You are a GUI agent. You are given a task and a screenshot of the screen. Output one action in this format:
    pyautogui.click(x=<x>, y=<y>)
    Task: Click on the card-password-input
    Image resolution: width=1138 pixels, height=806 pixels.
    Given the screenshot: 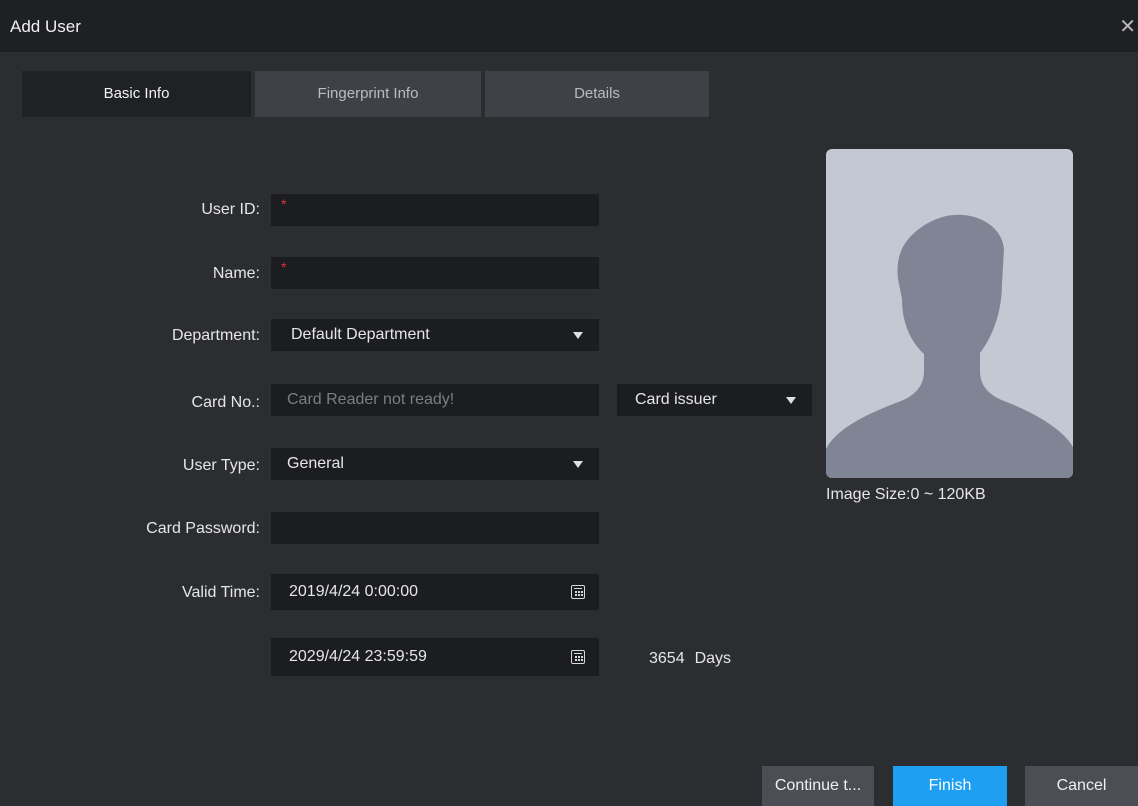 What is the action you would take?
    pyautogui.click(x=435, y=528)
    